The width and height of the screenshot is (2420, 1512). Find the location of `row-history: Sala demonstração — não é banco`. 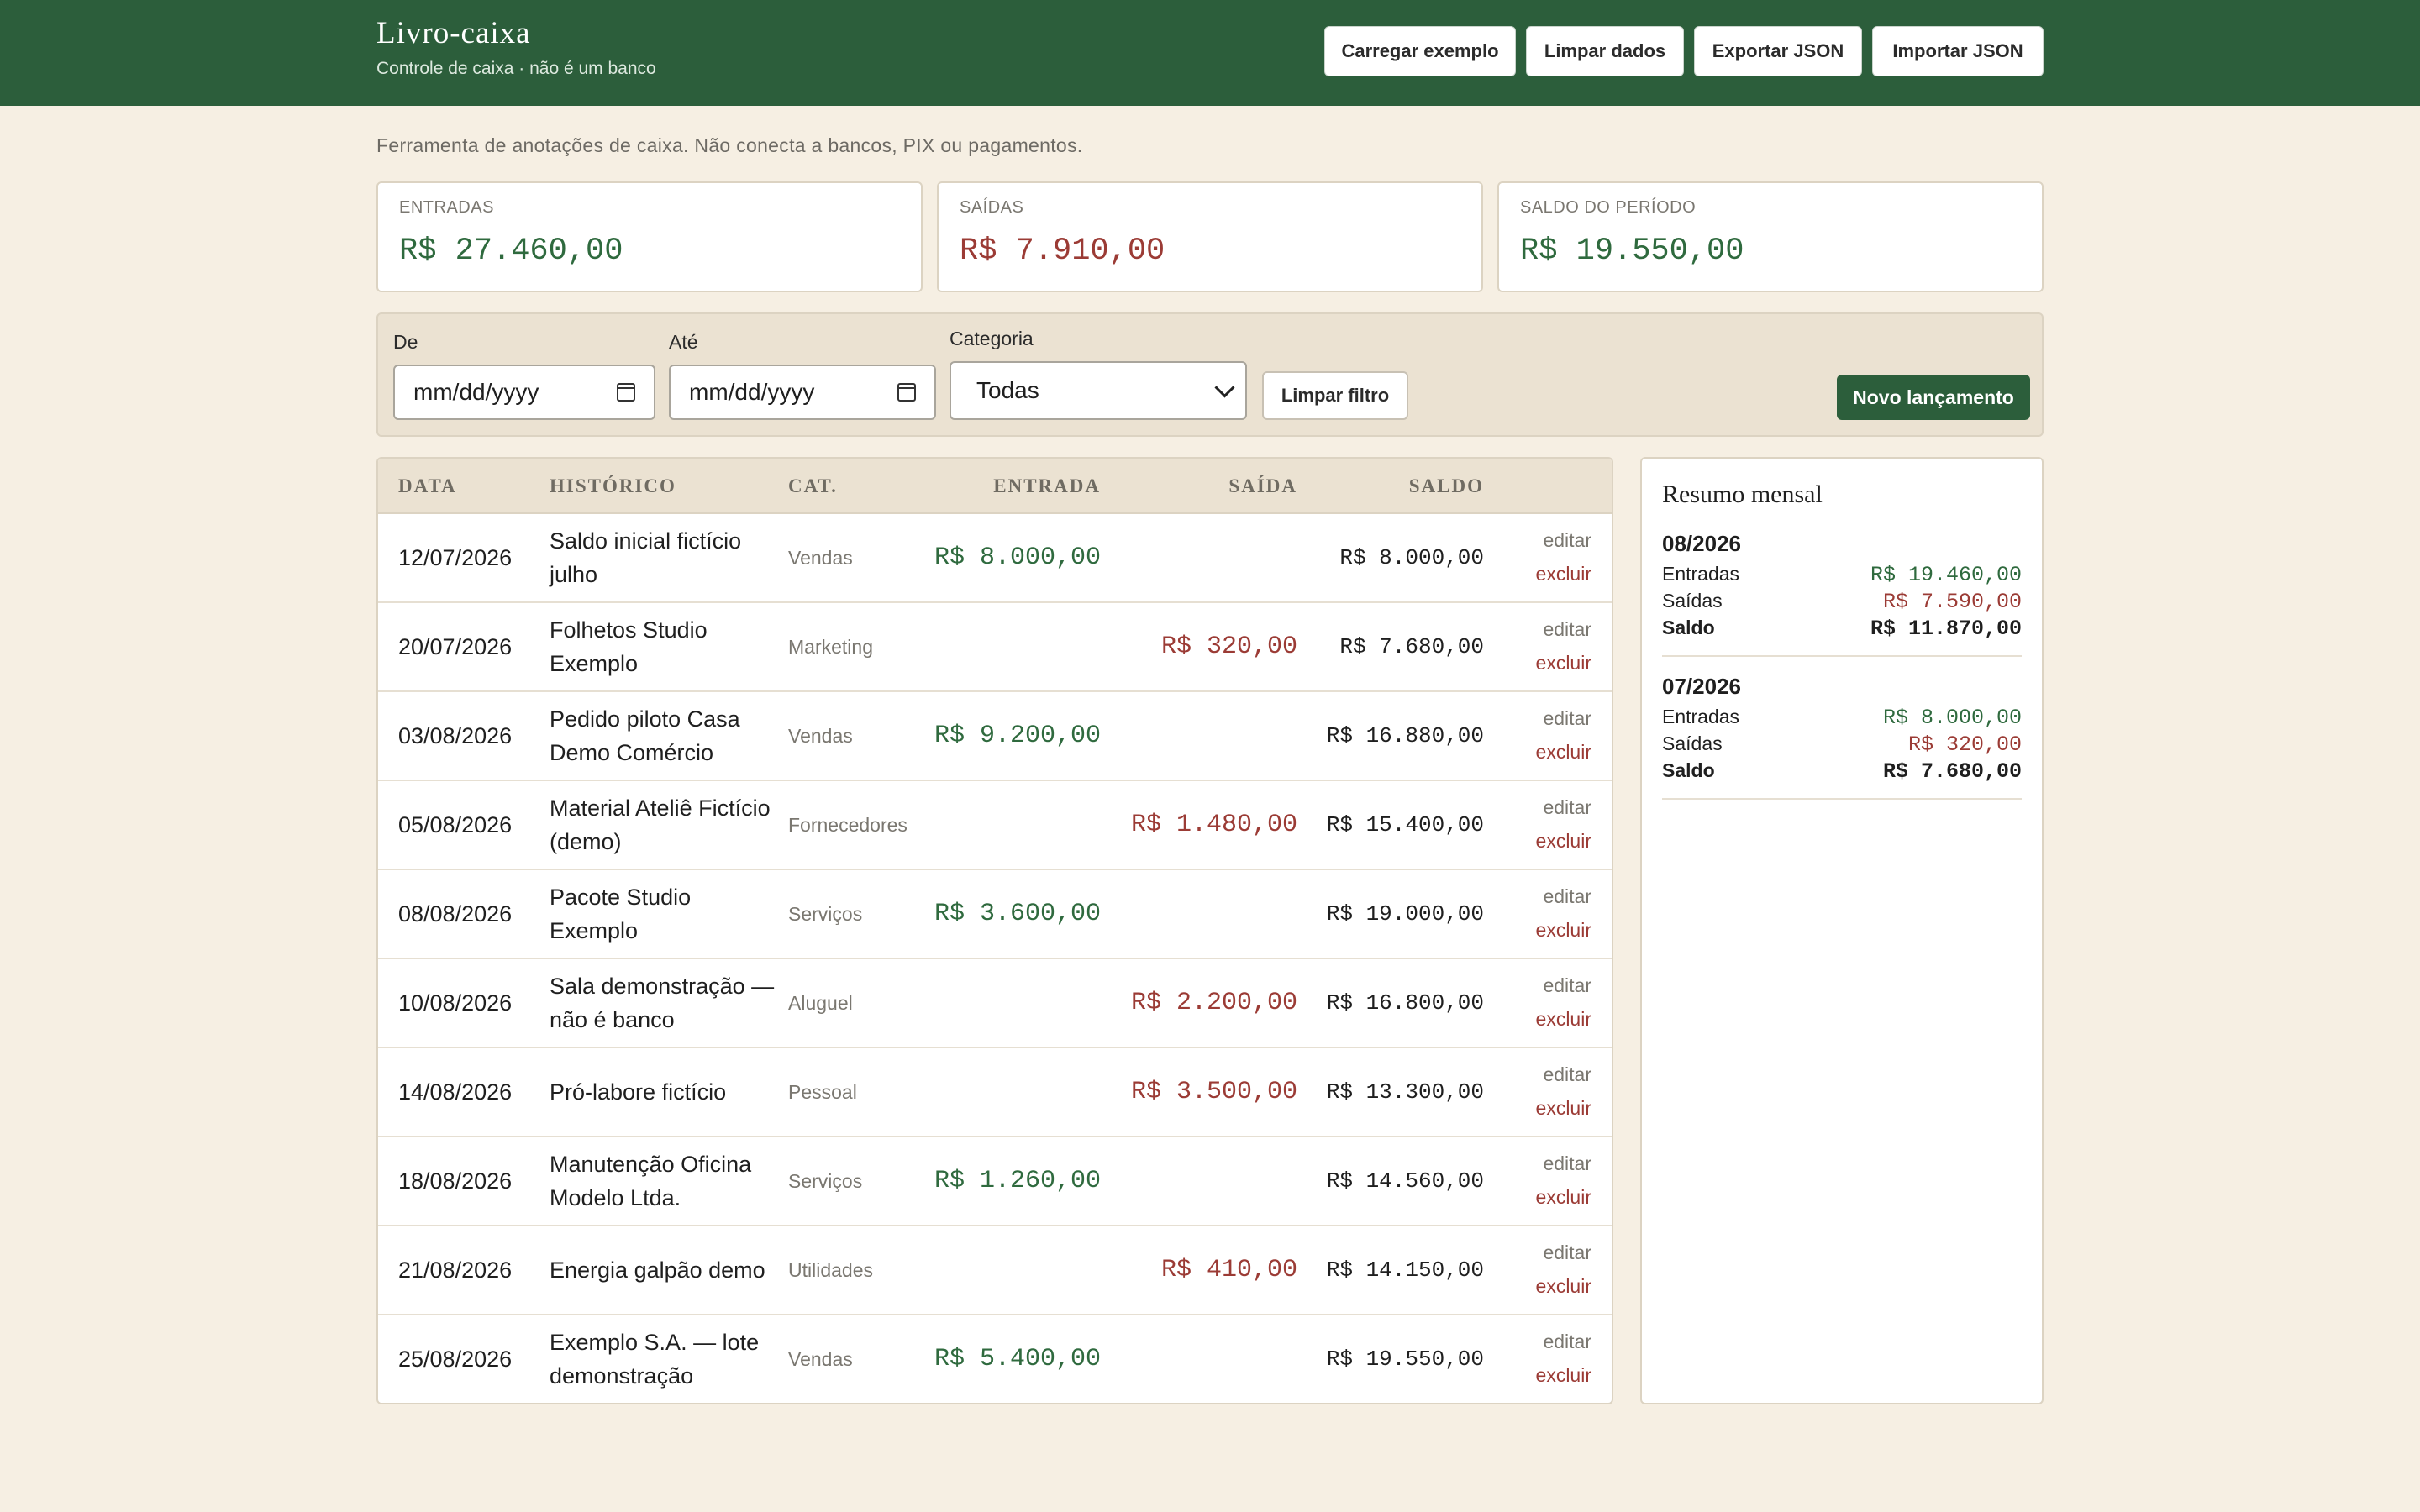

row-history: Sala demonstração — não é banco is located at coordinates (662, 1003).